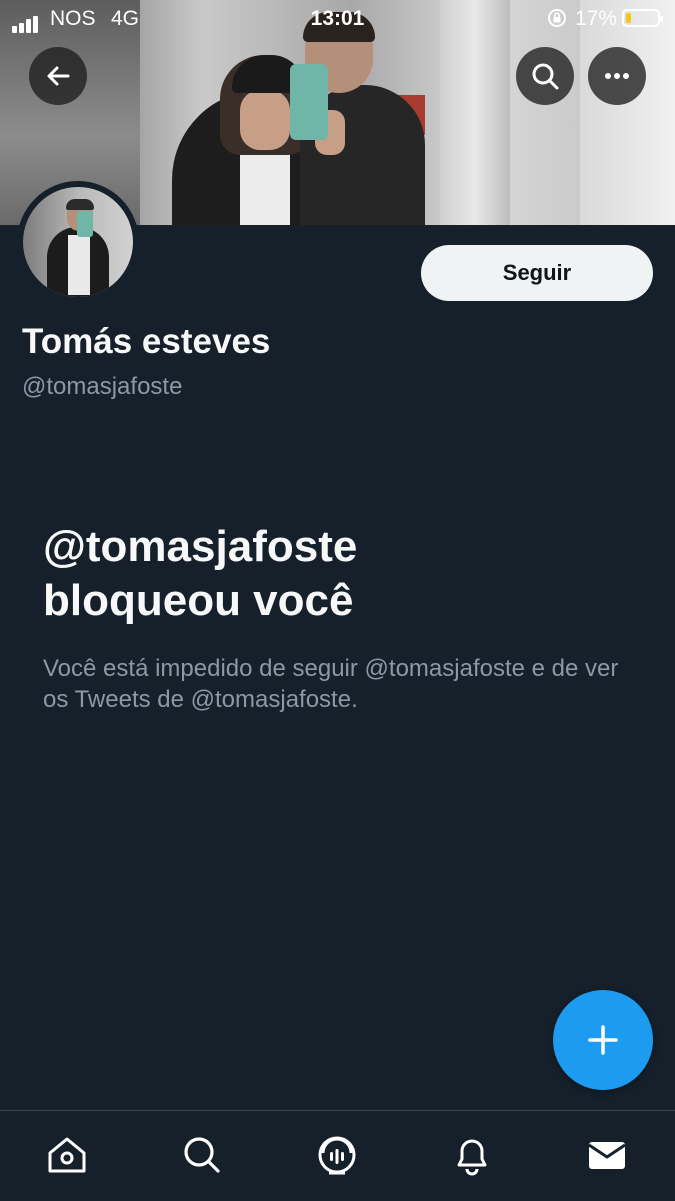 The image size is (675, 1201). I want to click on avatar, so click(78, 242).